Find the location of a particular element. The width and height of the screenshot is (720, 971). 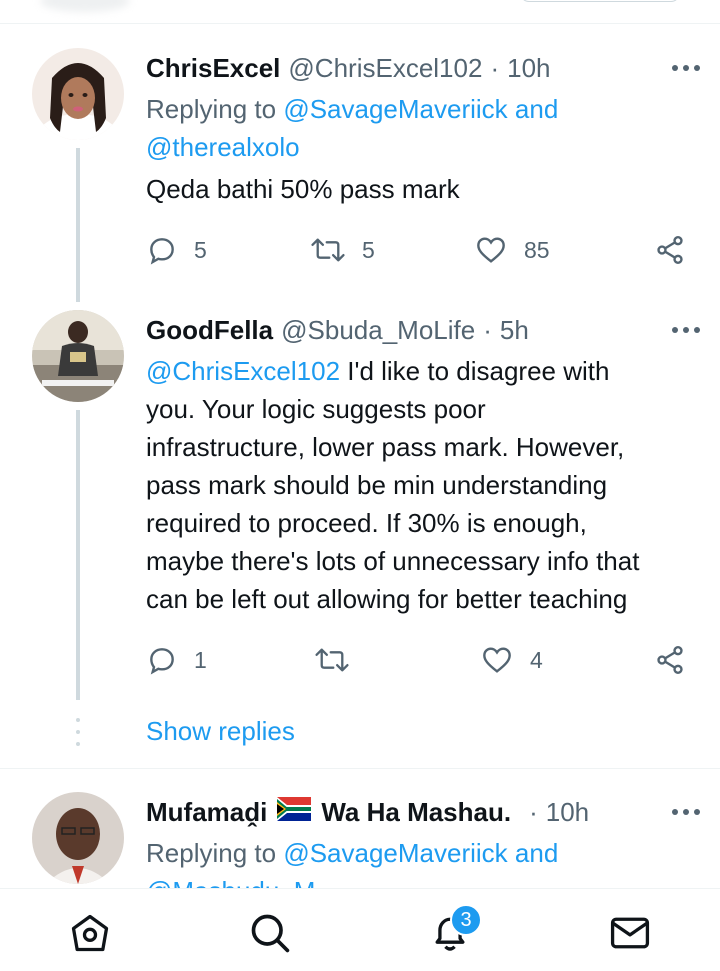

user-handle: @Sbuda_MoLife is located at coordinates (378, 330).